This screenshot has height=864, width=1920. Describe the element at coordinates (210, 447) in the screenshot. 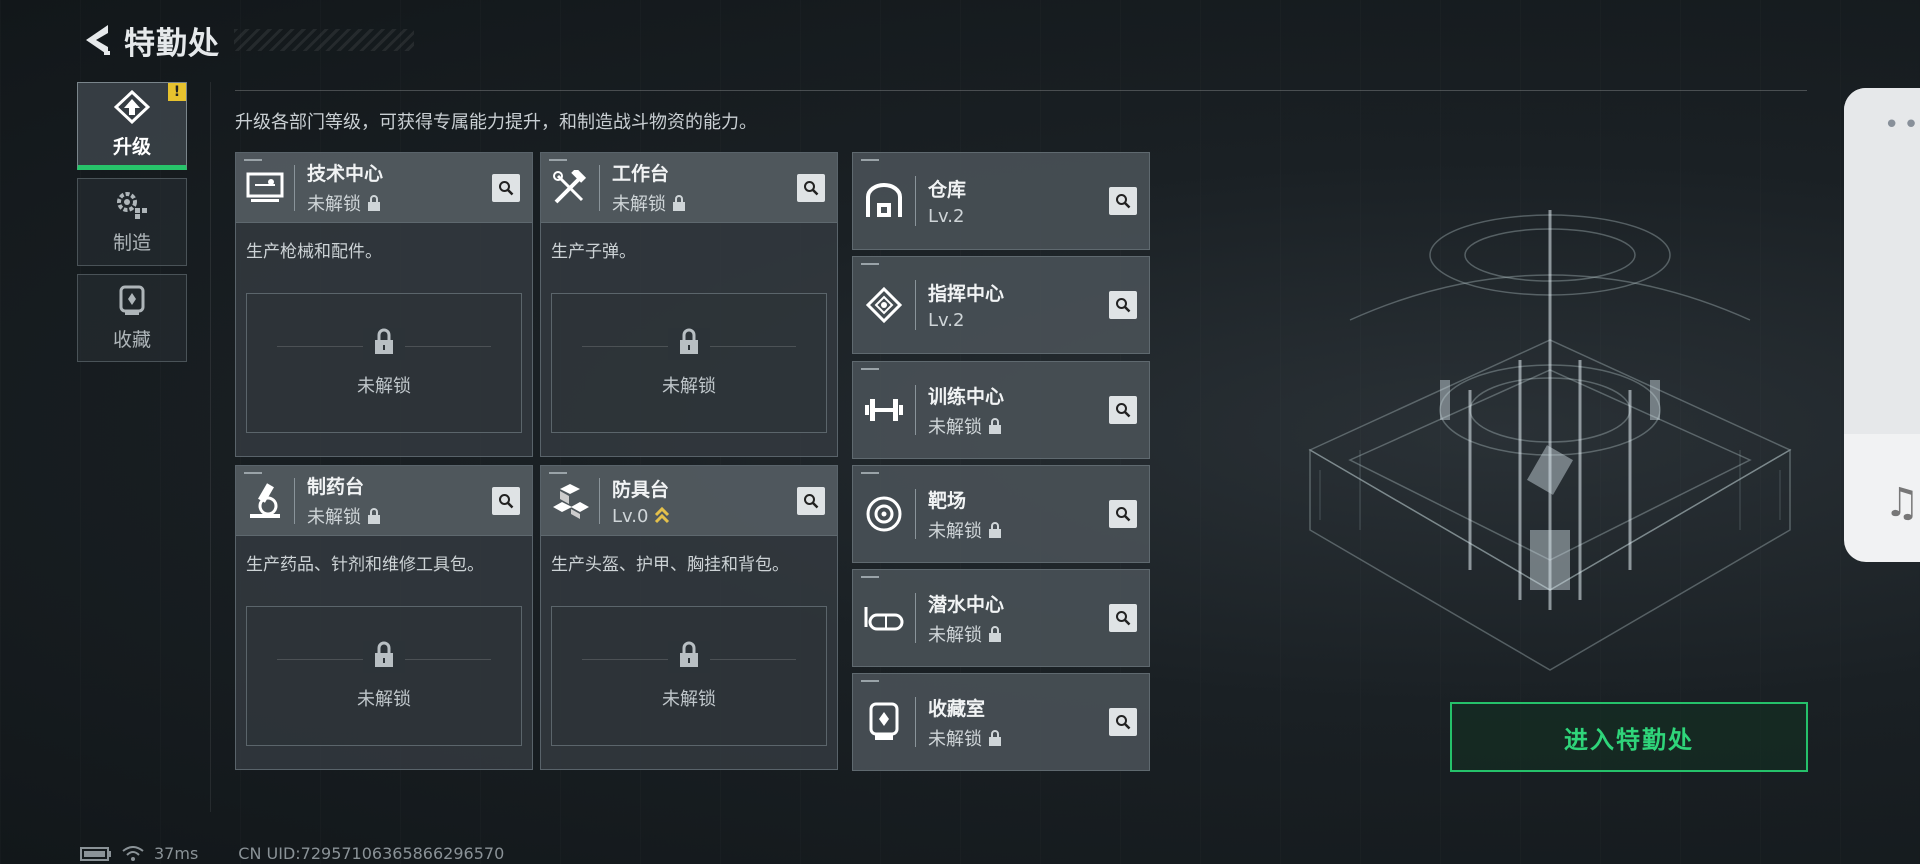

I see `sidebar-divider` at that location.